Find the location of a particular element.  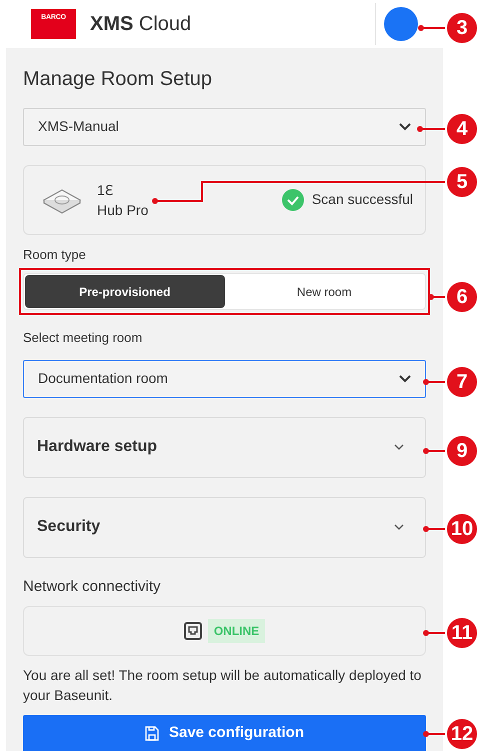

field-label: Select meeting room is located at coordinates (83, 338).